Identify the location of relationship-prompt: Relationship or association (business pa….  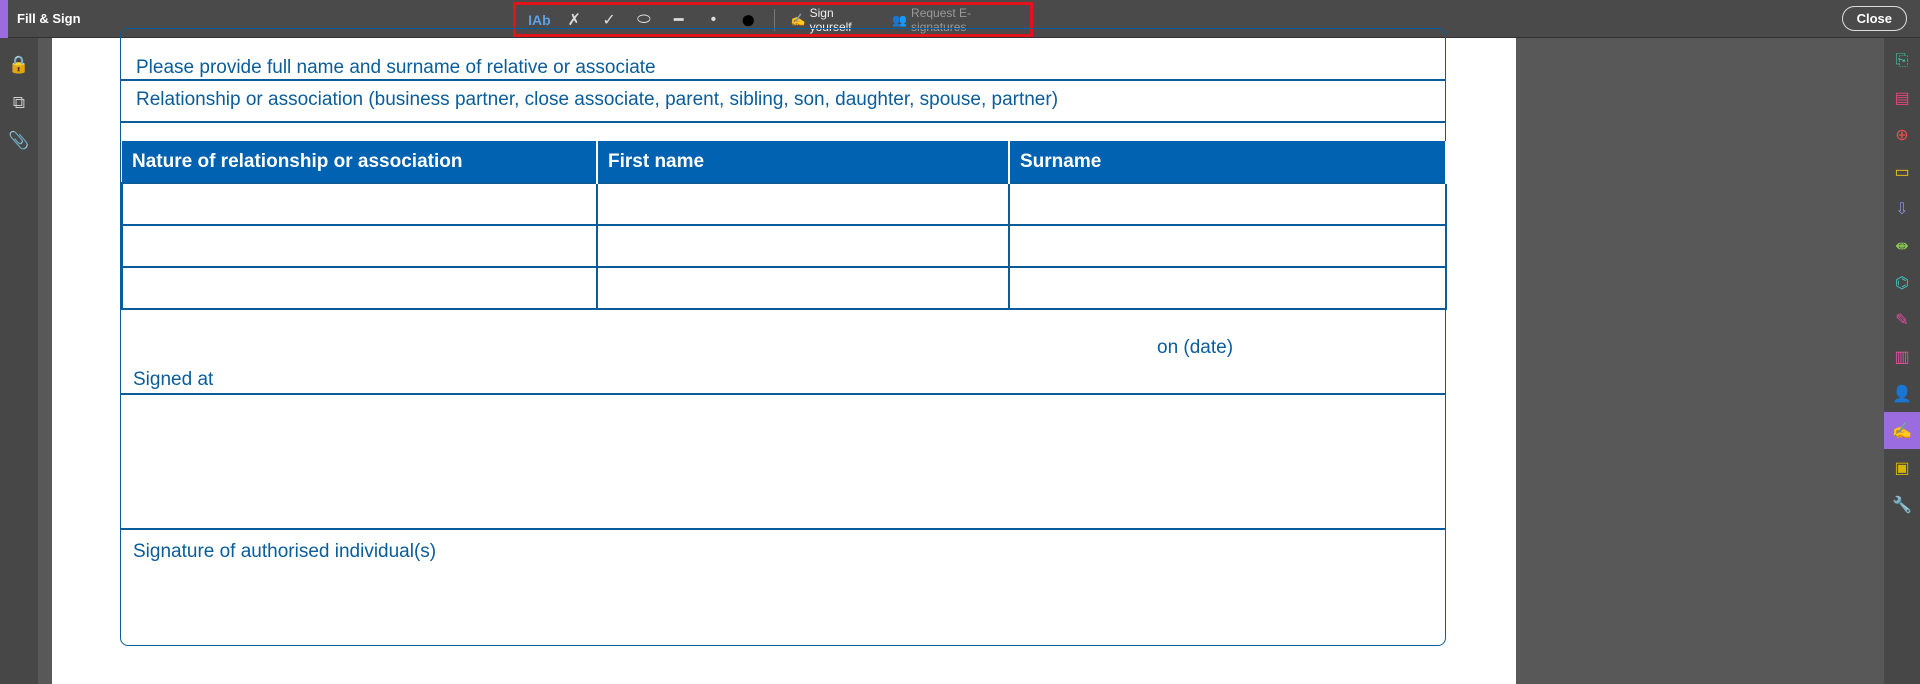
(783, 102).